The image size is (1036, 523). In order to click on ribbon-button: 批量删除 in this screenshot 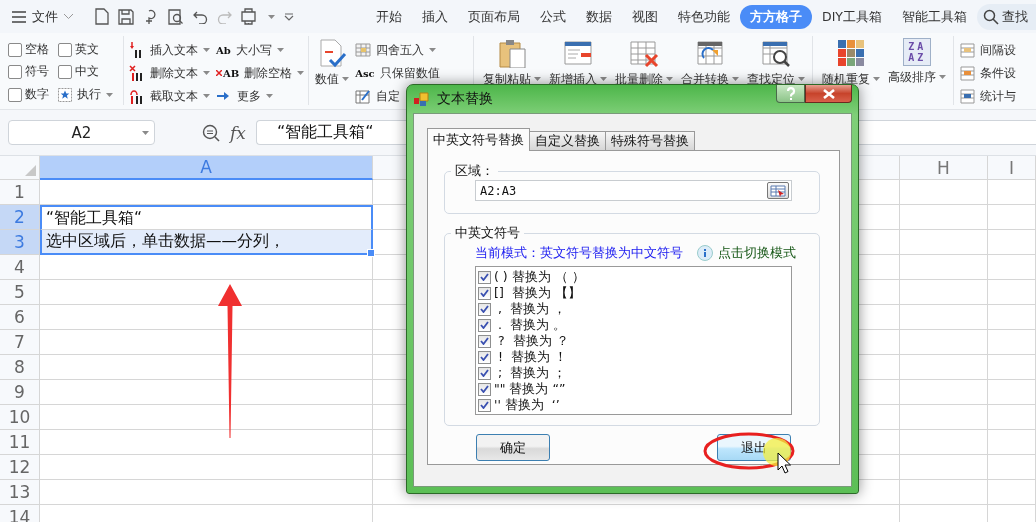, I will do `click(644, 70)`.